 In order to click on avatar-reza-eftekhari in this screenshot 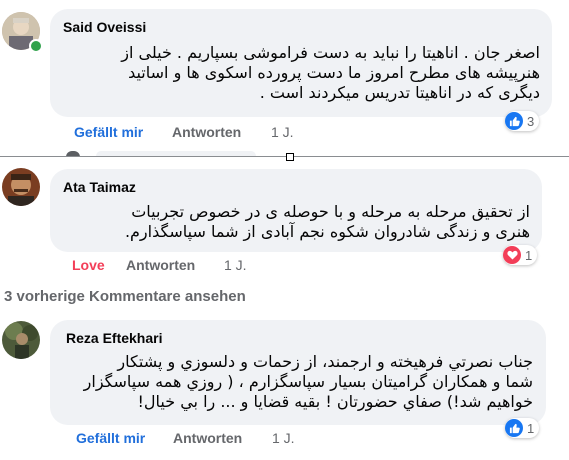, I will do `click(21, 340)`.